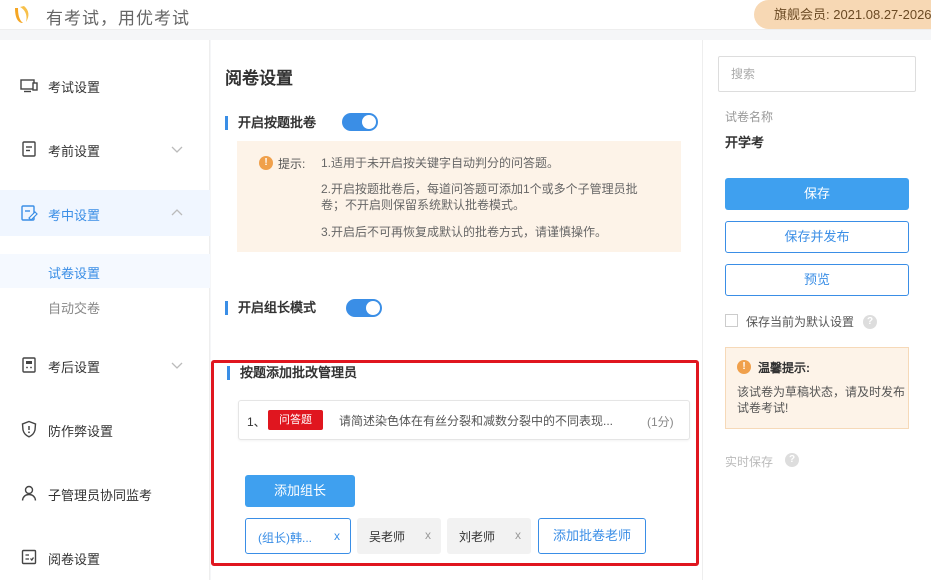 The width and height of the screenshot is (931, 580). Describe the element at coordinates (465, 15) in the screenshot. I see `app-header: 有考试，用优考试 旗舰会员: 2021.08.27-2026` at that location.